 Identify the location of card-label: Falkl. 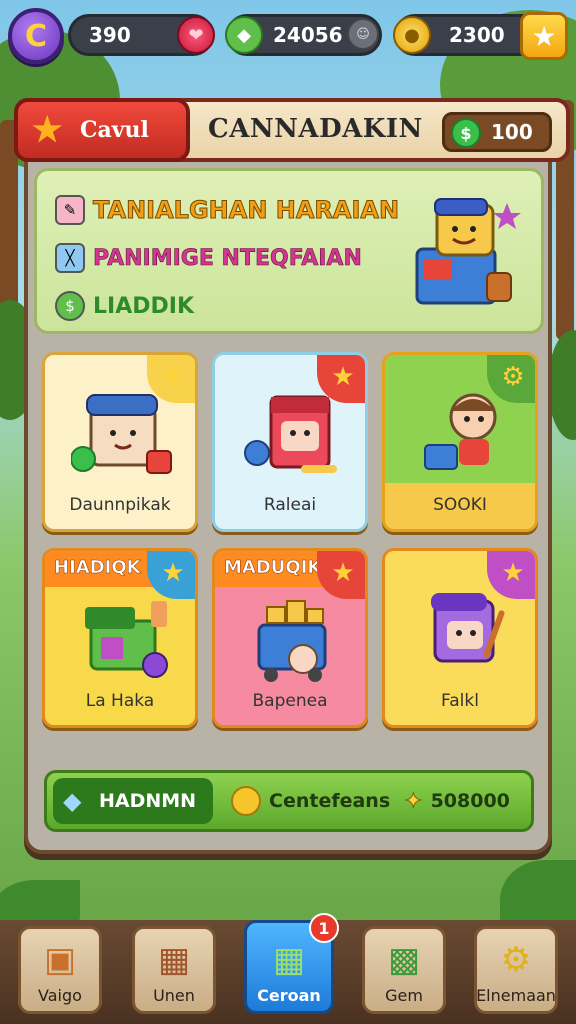
(460, 701).